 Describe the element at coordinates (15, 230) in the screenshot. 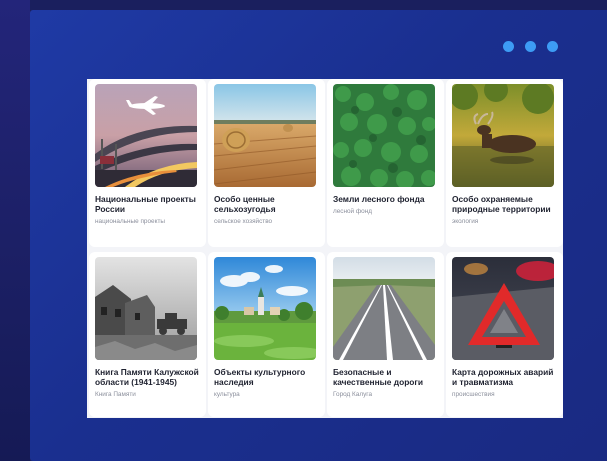

I see `page-background` at that location.